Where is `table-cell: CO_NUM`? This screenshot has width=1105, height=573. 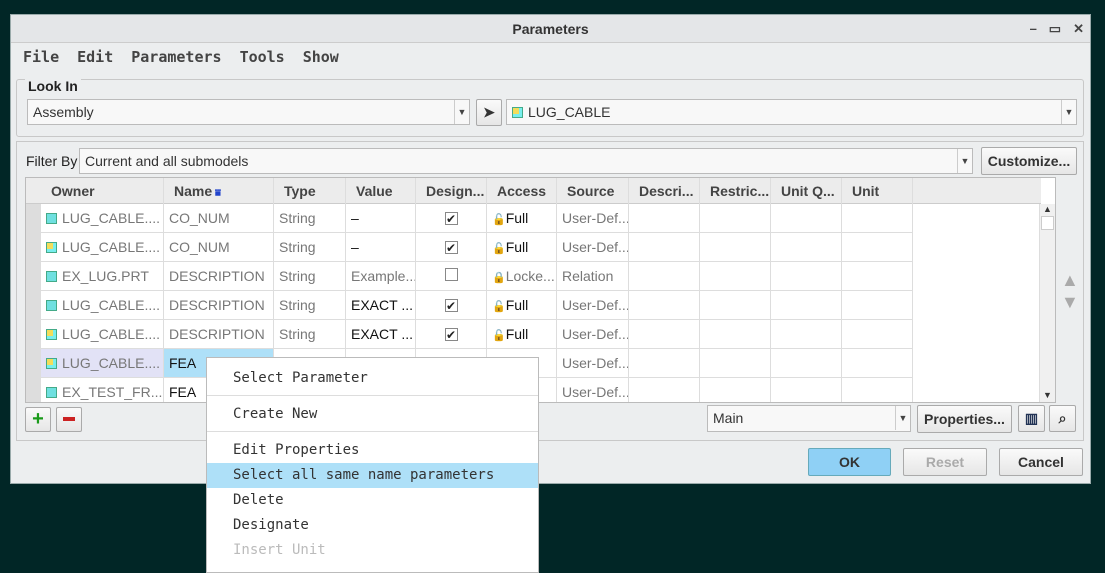 table-cell: CO_NUM is located at coordinates (219, 247).